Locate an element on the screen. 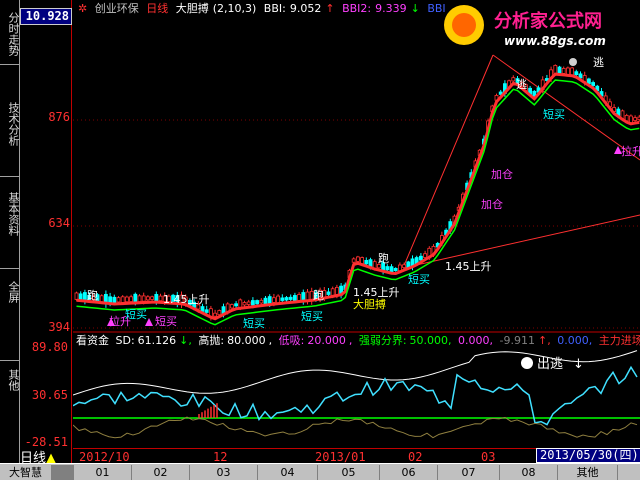  annotation-add-1: 加仓 is located at coordinates (492, 204).